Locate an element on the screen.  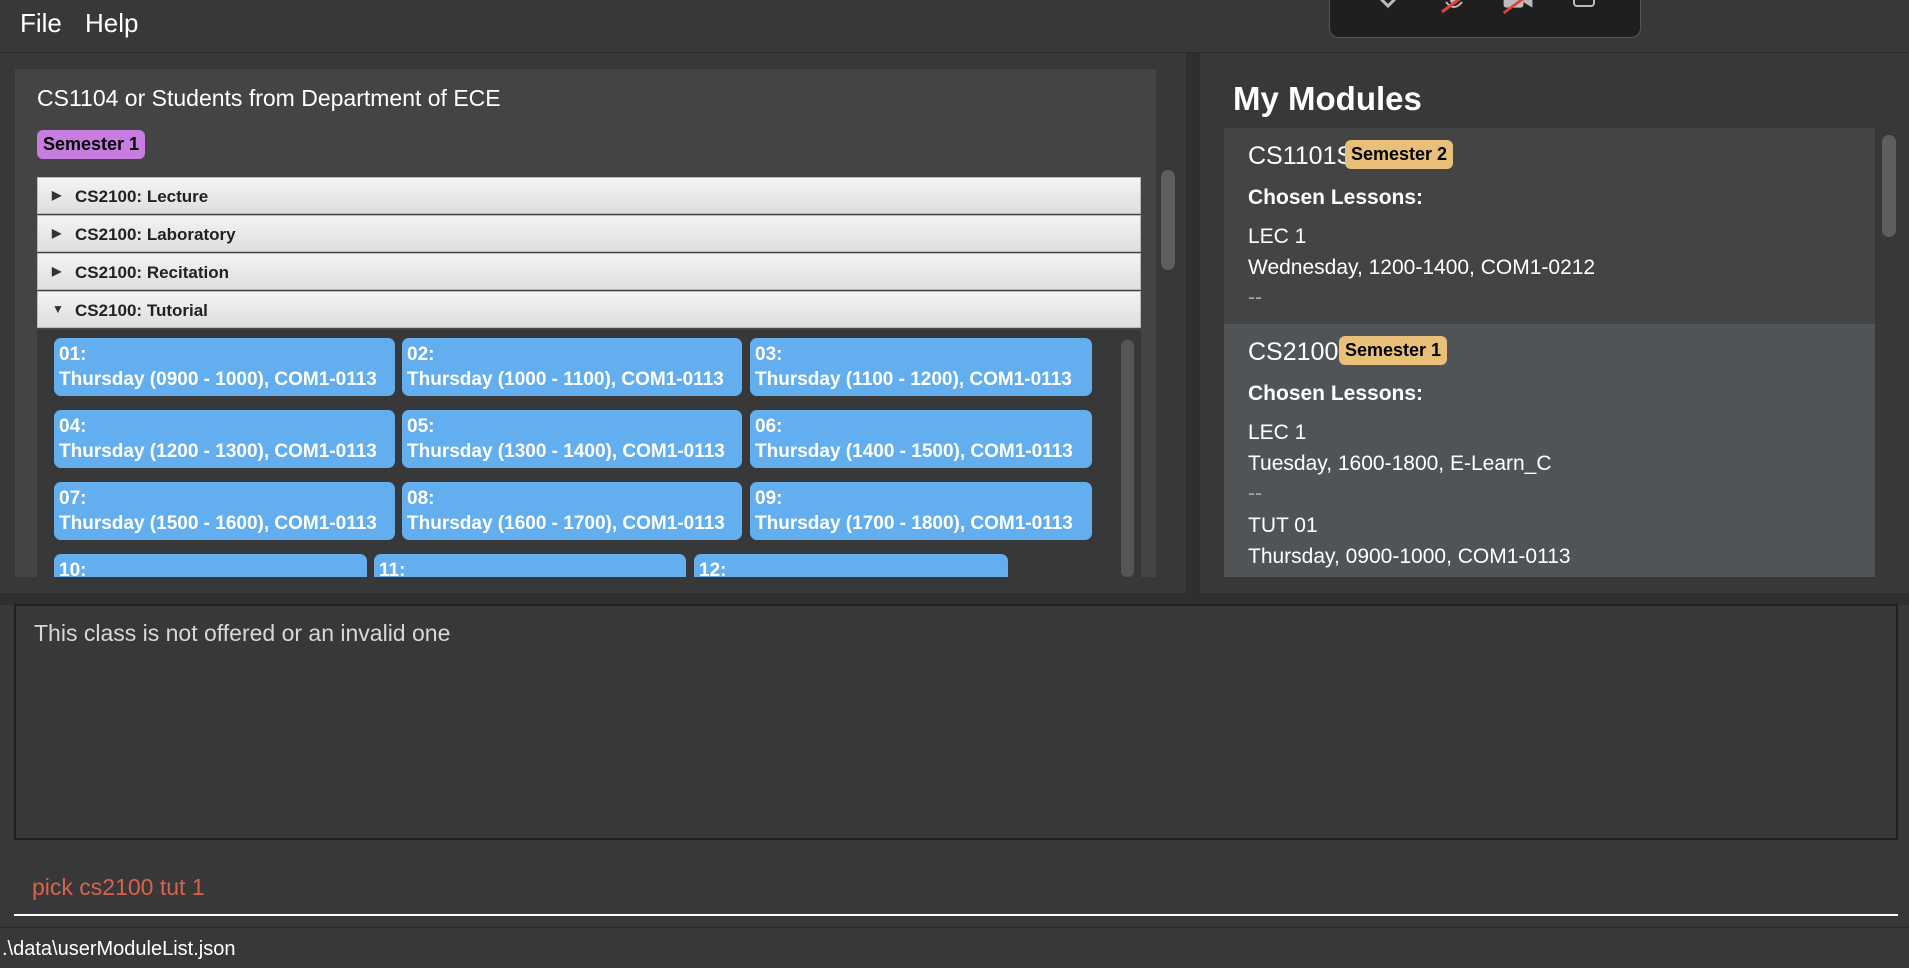
tutorial-slot-04: 04: Thursday (1200 - 1300), COM1-0113 is located at coordinates (224, 439).